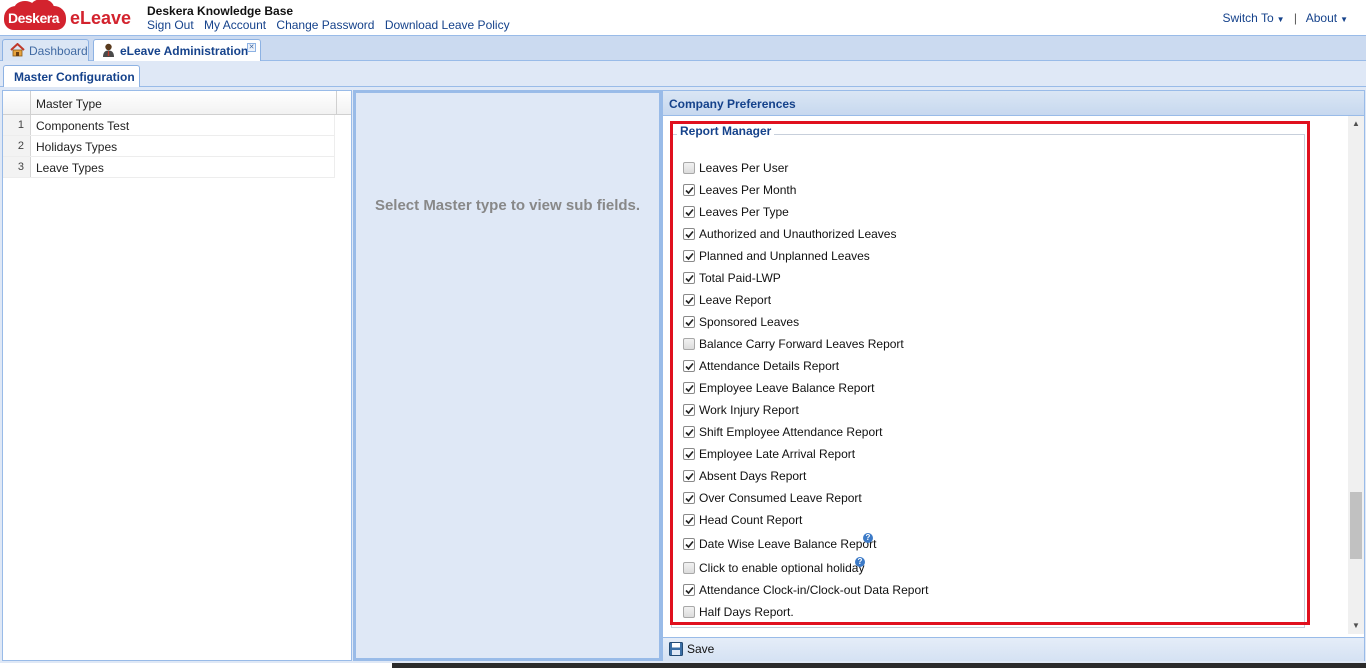 The height and width of the screenshot is (668, 1366). What do you see at coordinates (1248, 18) in the screenshot?
I see `switch-to-label: Switch To` at bounding box center [1248, 18].